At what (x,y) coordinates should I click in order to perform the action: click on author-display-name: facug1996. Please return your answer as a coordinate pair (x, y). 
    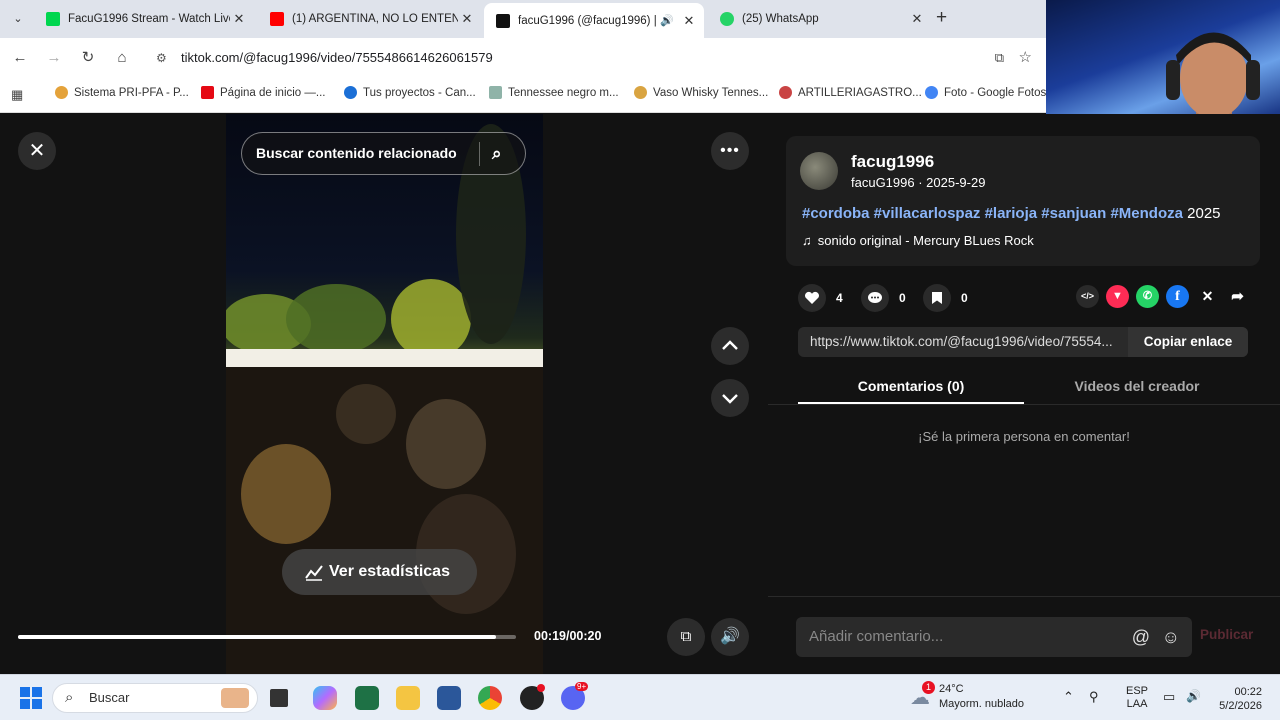
    Looking at the image, I should click on (892, 162).